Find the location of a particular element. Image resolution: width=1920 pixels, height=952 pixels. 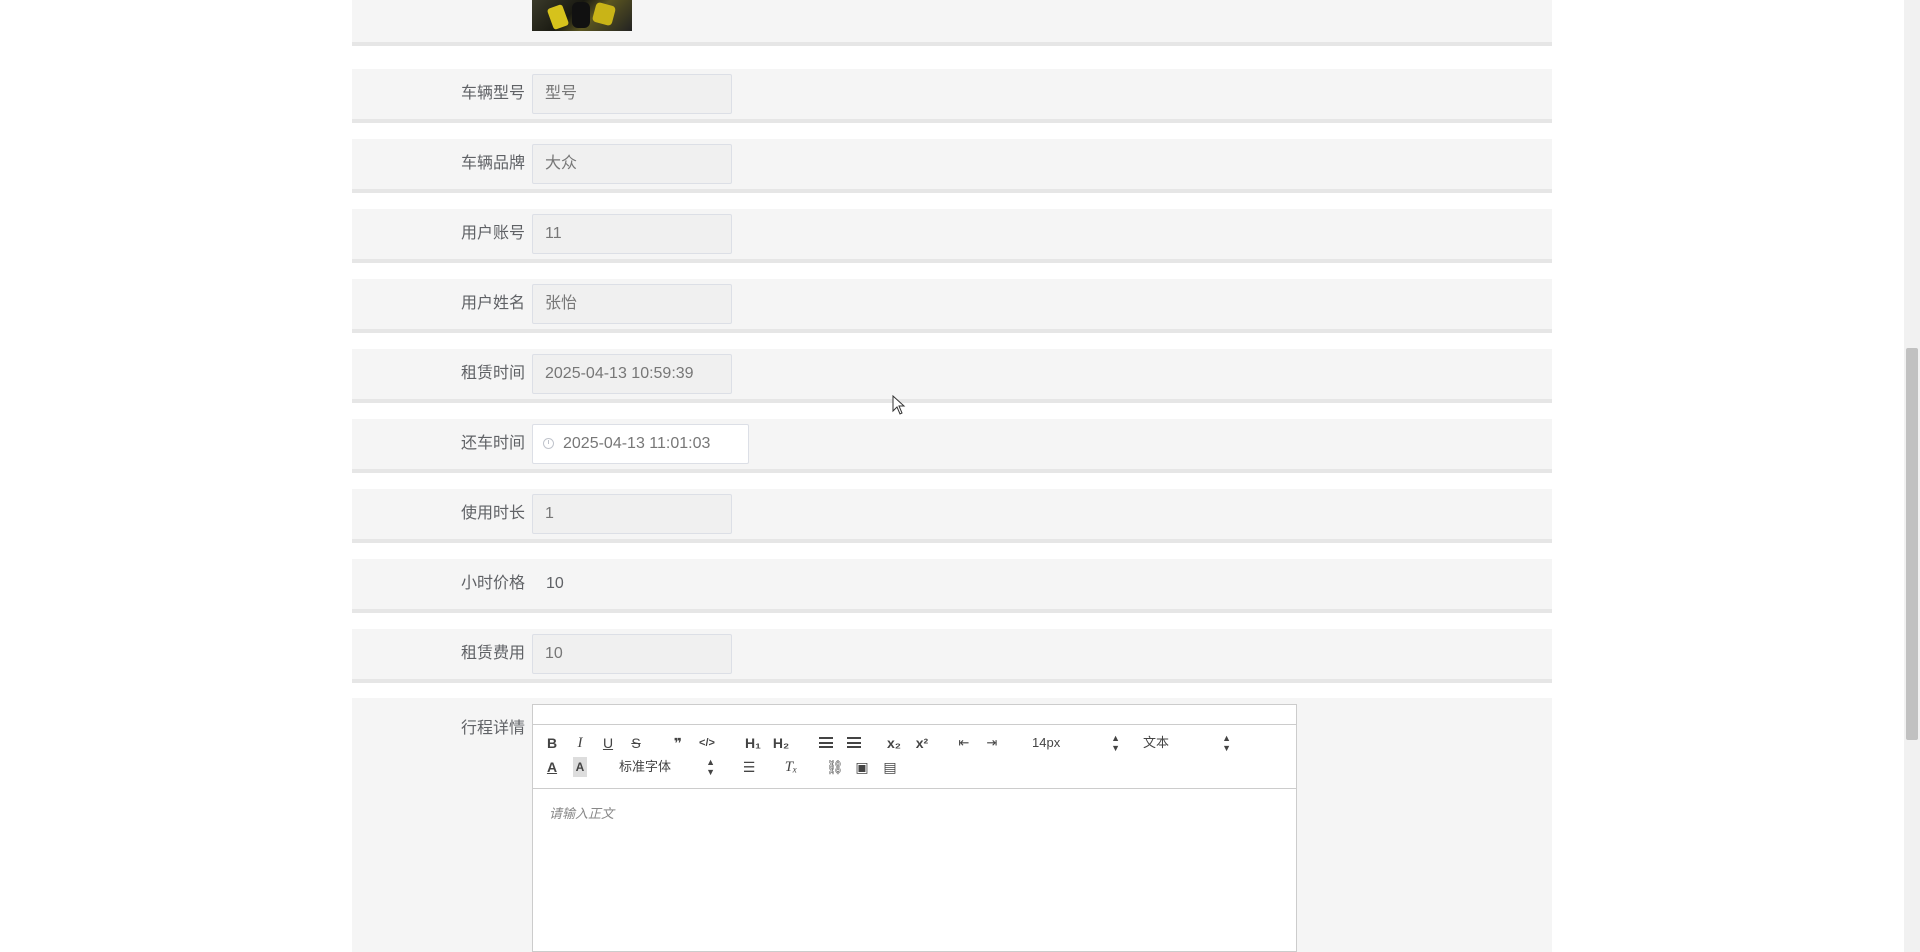

form-row-duration: 使用时长 1 is located at coordinates (952, 516).